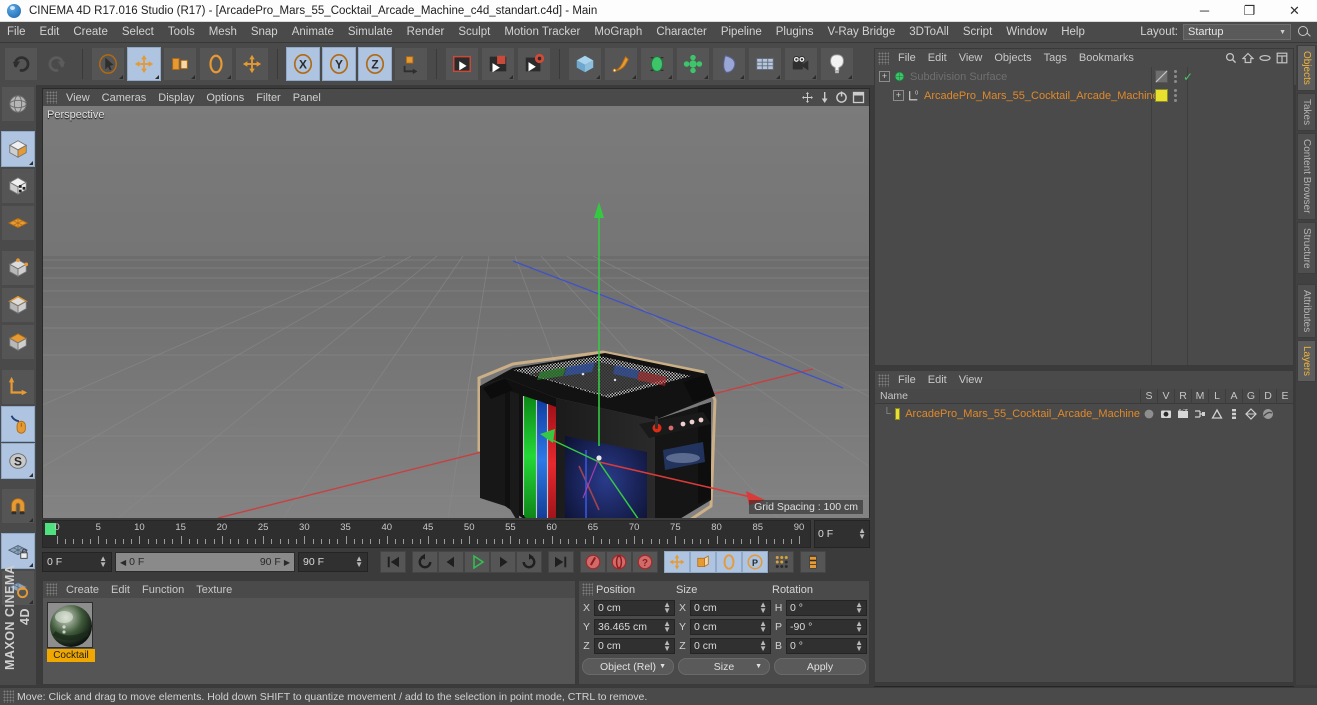 The height and width of the screenshot is (705, 1317). Describe the element at coordinates (268, 98) in the screenshot. I see `viewport-menu-filter: Filter` at that location.